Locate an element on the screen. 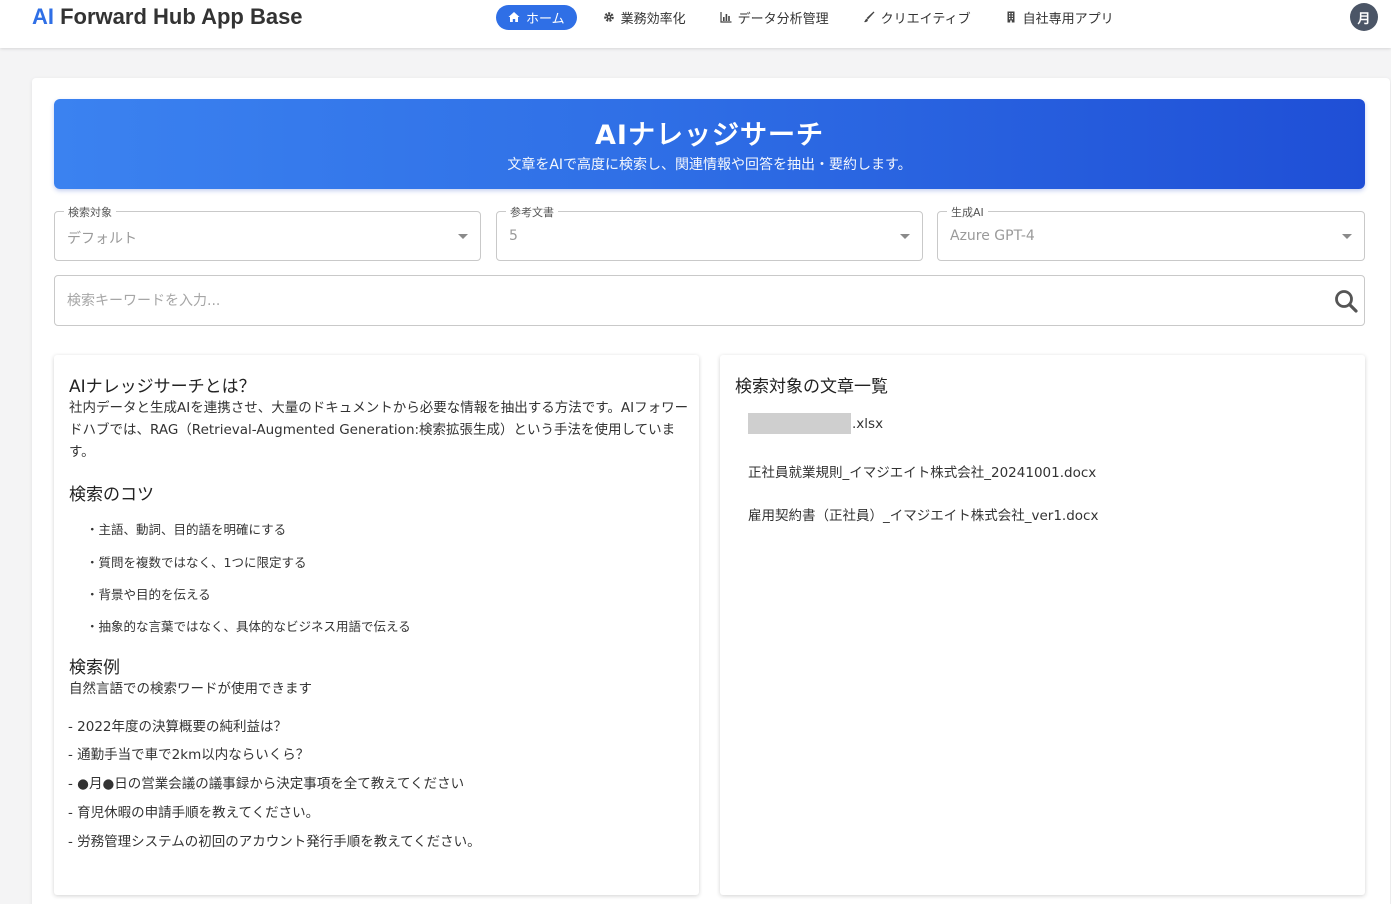 The image size is (1391, 904). main-nav: ホーム 業務効率化 データ分析管理 クリエイティブ 自社専用アプリ is located at coordinates (820, 17).